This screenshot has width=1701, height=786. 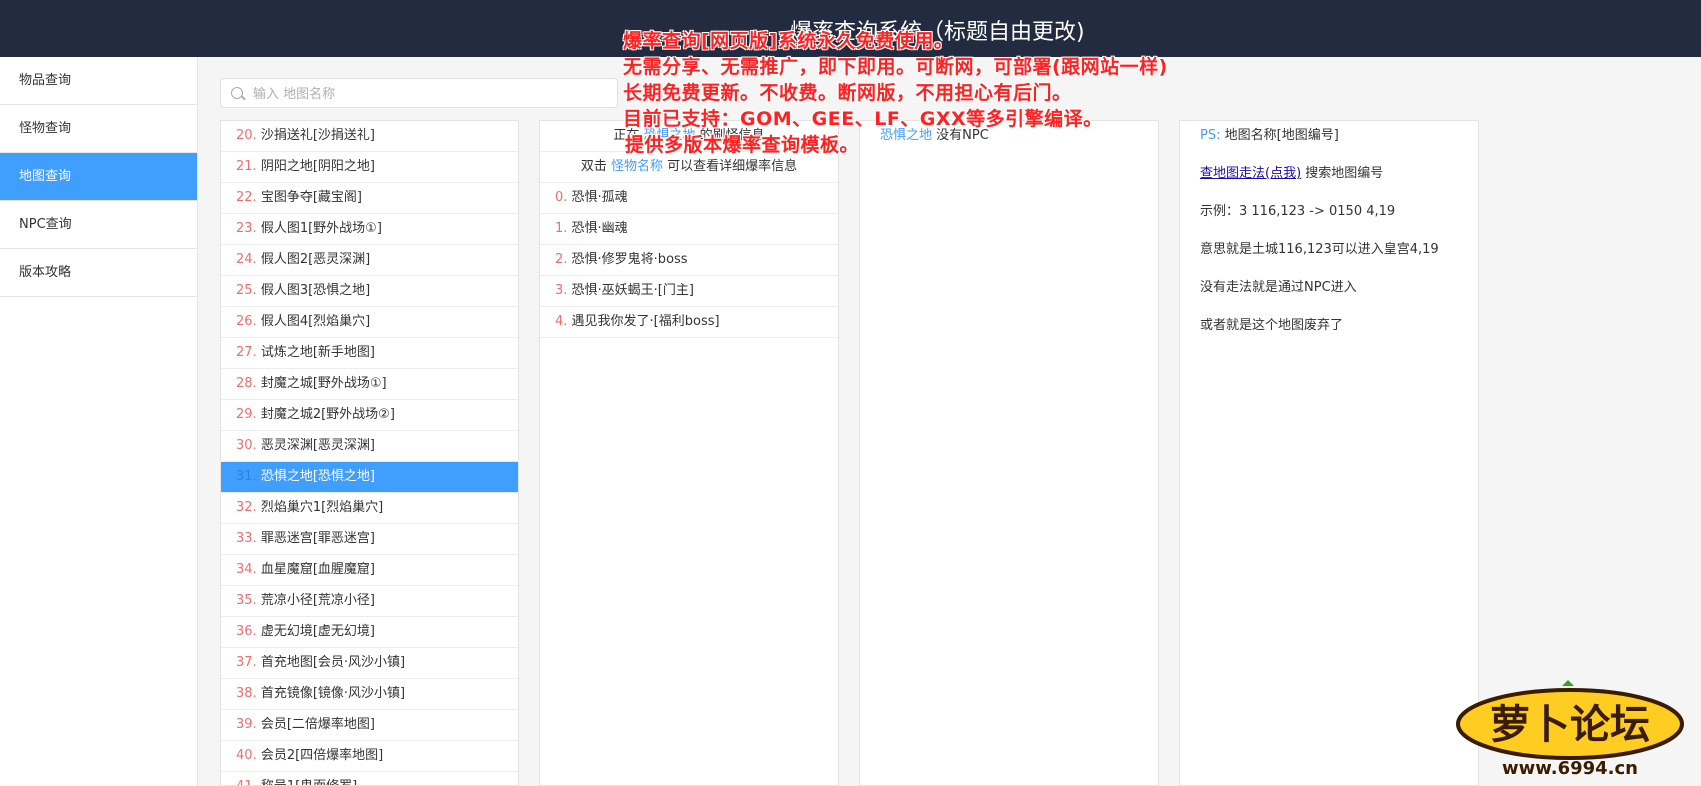 What do you see at coordinates (311, 197) in the screenshot?
I see `map-name: 宝图争夺[藏宝阁]` at bounding box center [311, 197].